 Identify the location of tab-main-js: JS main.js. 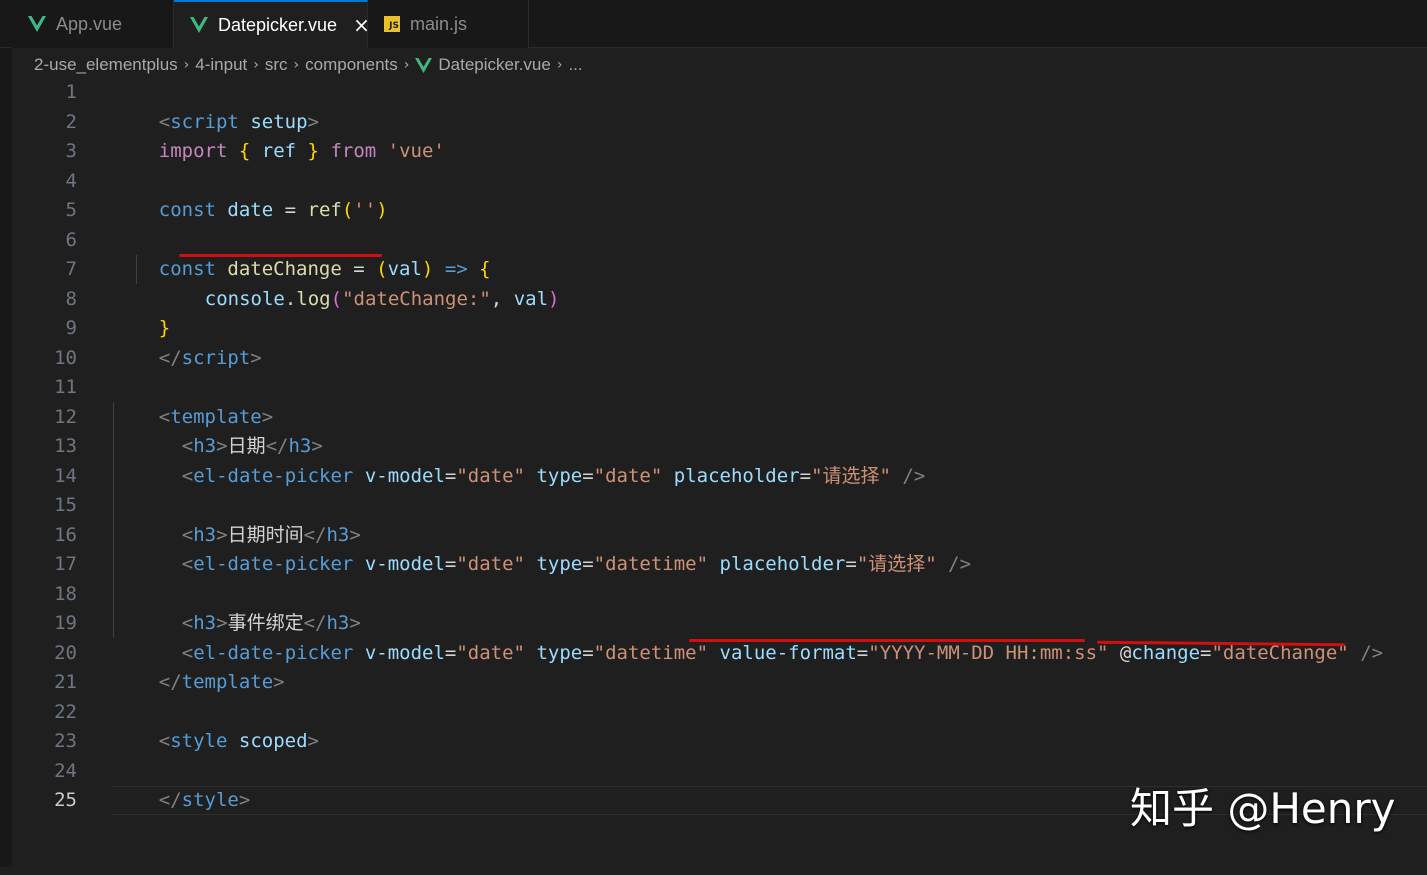
(448, 24).